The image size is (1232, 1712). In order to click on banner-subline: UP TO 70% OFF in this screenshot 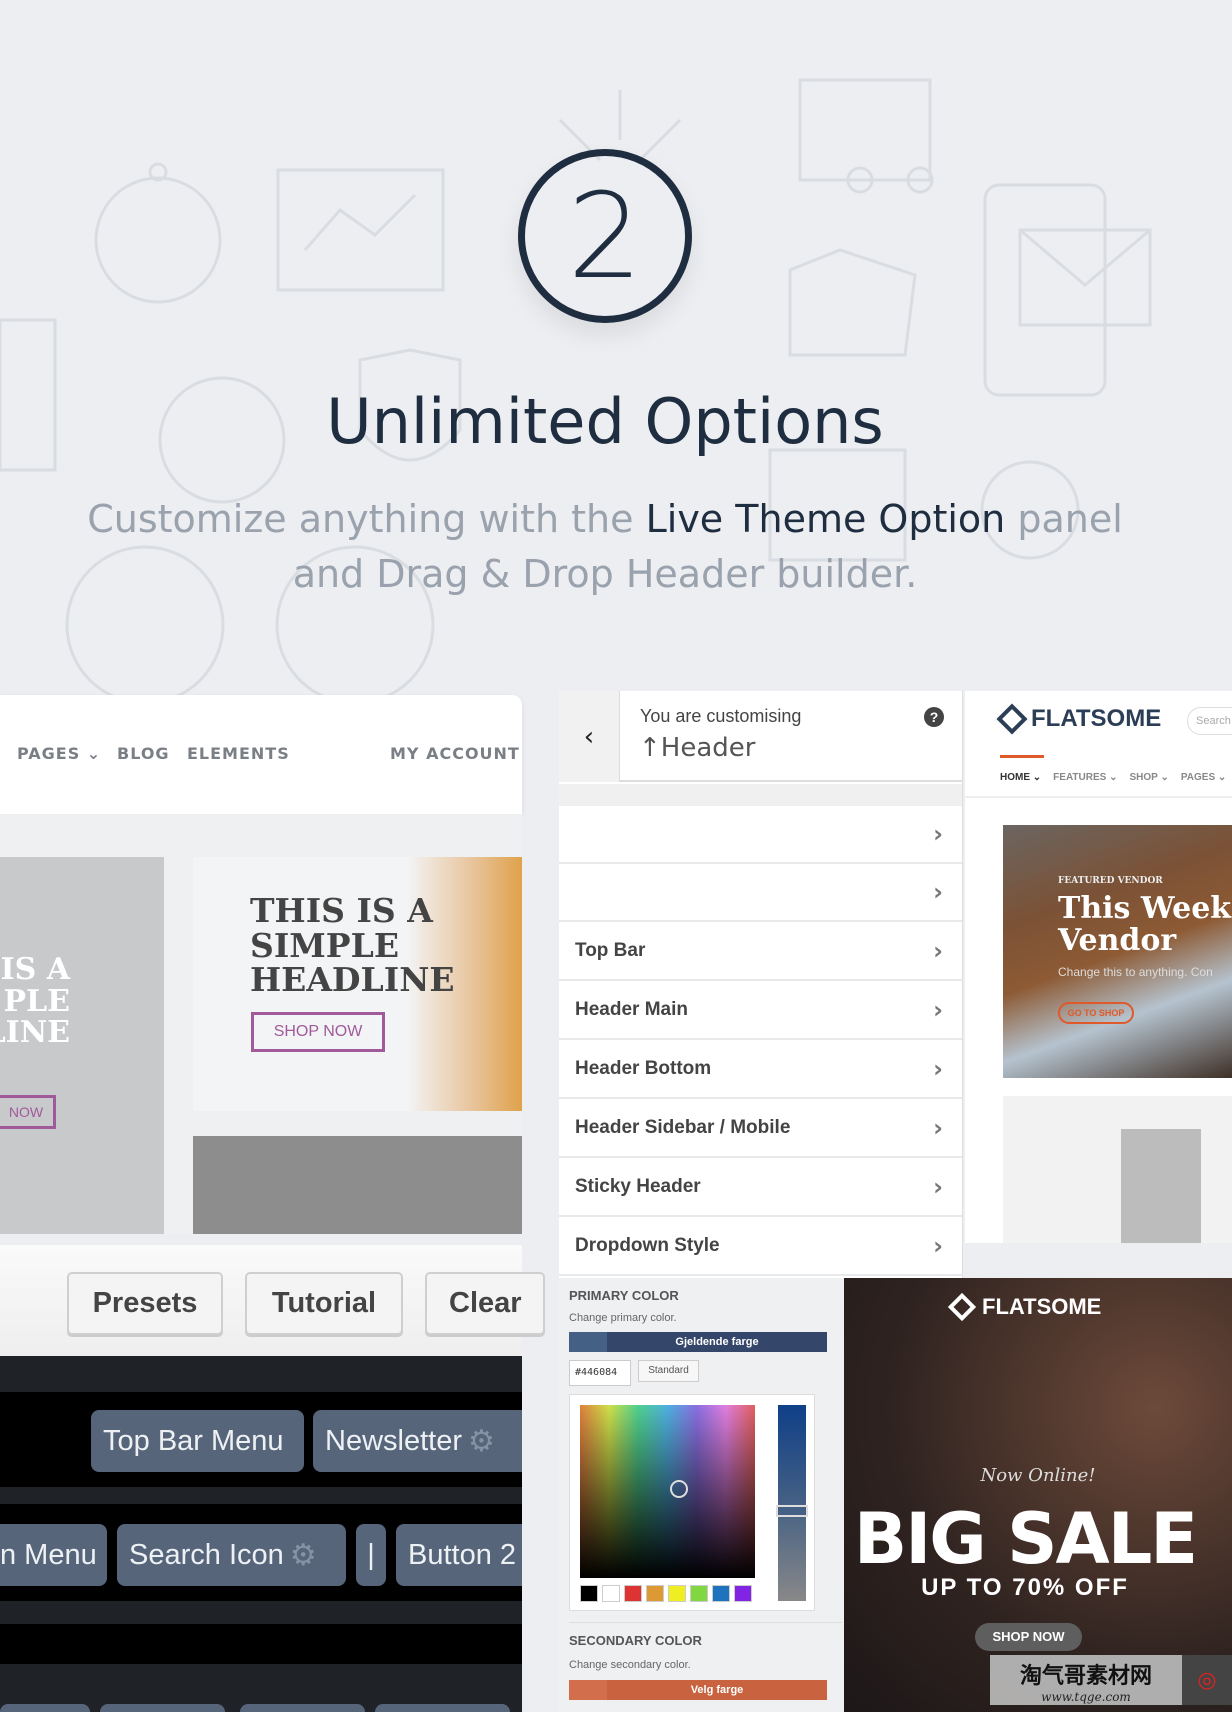, I will do `click(1025, 1587)`.